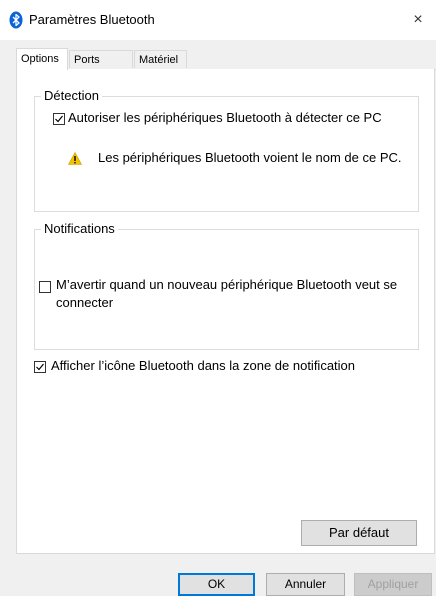 The image size is (436, 596). I want to click on warning-icon, so click(75, 158).